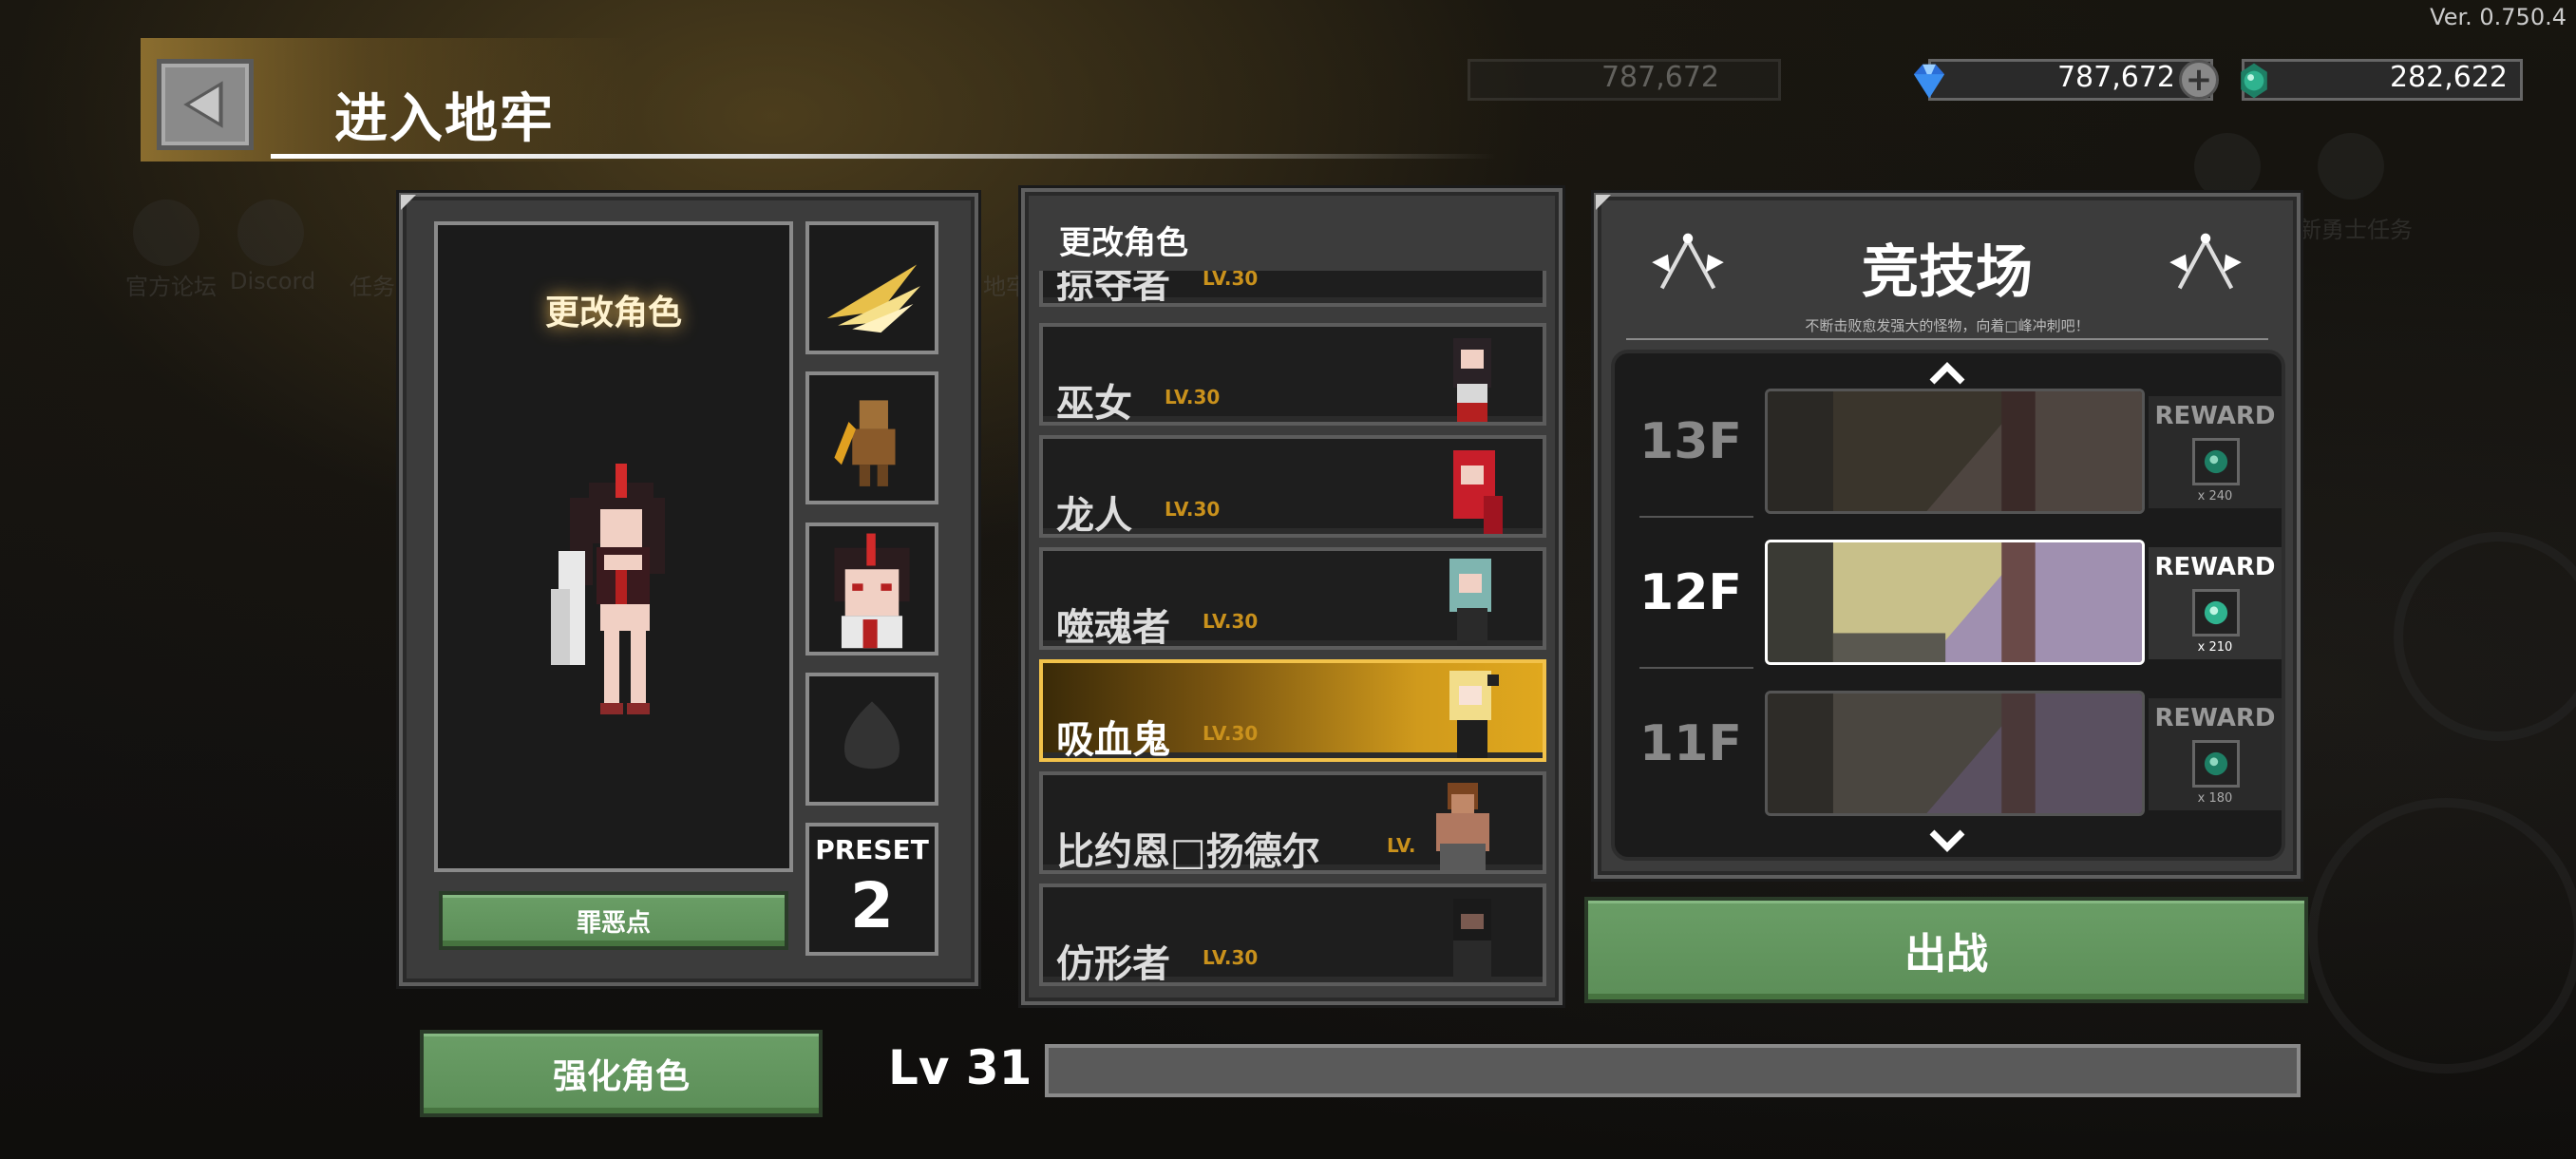 This screenshot has height=1159, width=2576. What do you see at coordinates (871, 735) in the screenshot?
I see `empty-egg-slot-icon` at bounding box center [871, 735].